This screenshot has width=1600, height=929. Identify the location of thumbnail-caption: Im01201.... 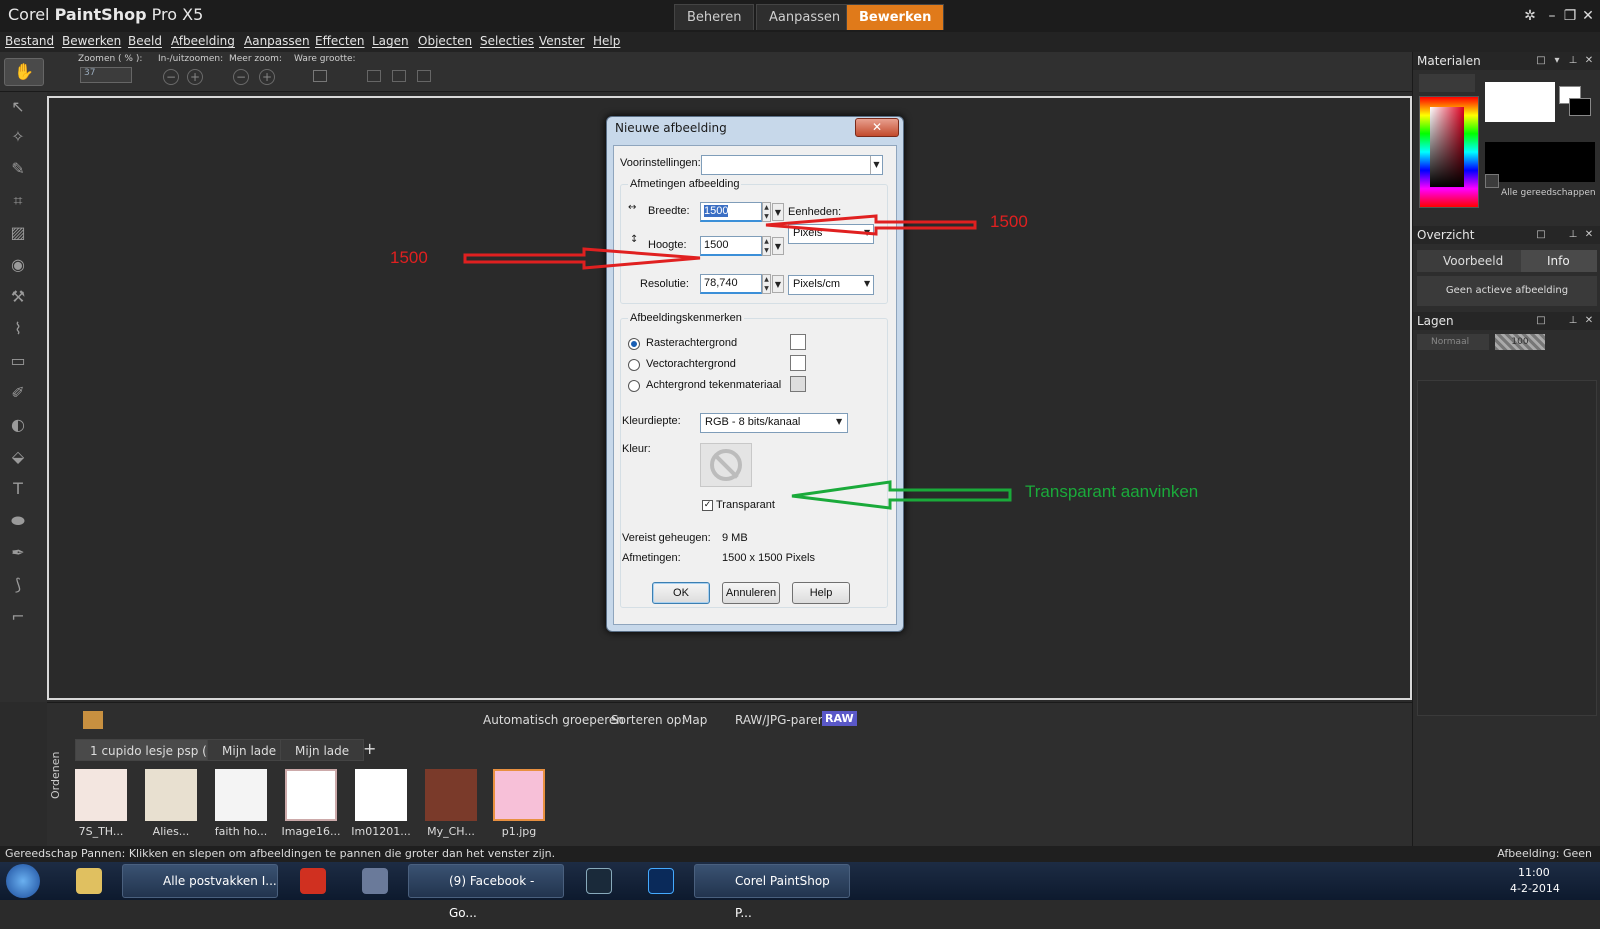
(381, 831).